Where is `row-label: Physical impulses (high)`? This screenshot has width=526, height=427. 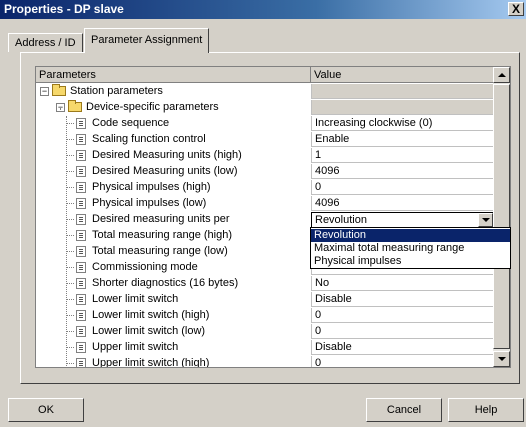 row-label: Physical impulses (high) is located at coordinates (151, 187).